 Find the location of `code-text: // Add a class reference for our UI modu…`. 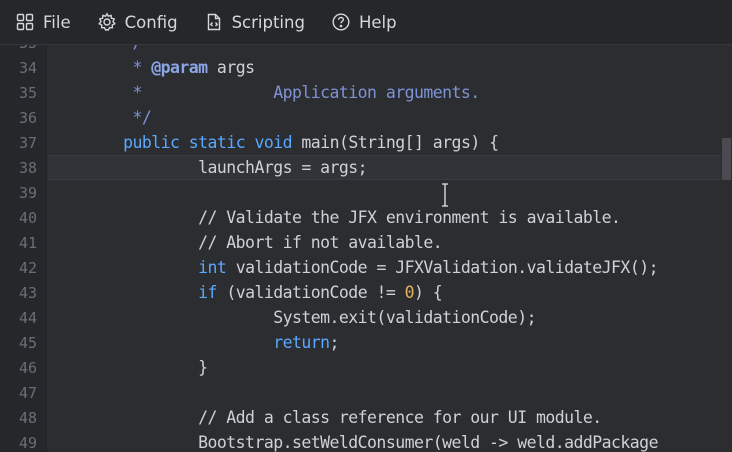

code-text: // Add a class reference for our UI modu… is located at coordinates (325, 417).